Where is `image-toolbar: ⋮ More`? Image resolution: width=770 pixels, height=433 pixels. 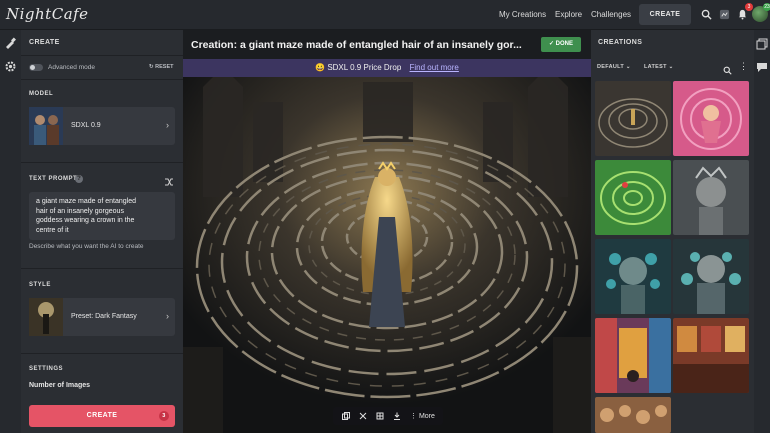 image-toolbar: ⋮ More is located at coordinates (388, 416).